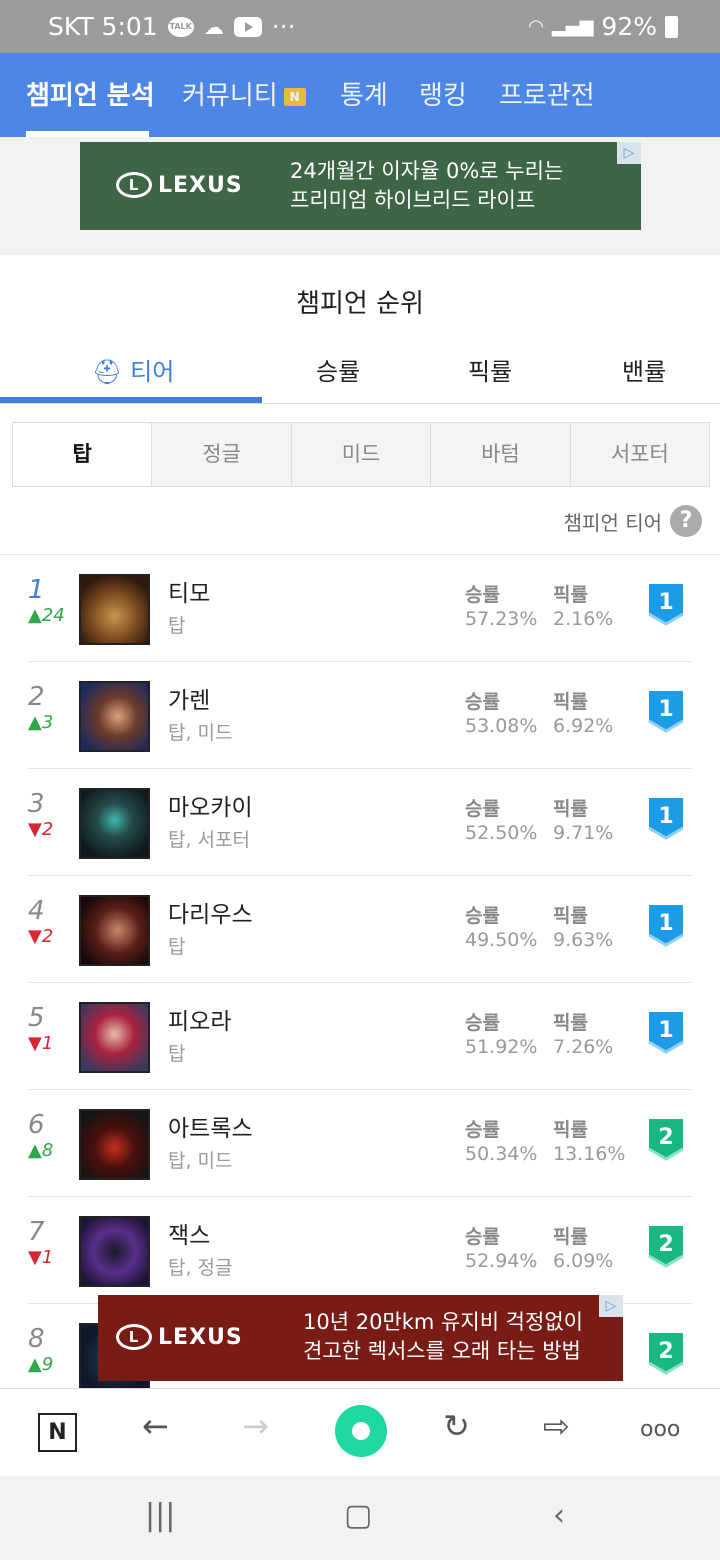 This screenshot has width=720, height=1560. Describe the element at coordinates (583, 619) in the screenshot. I see `pickrate-value: 2.16%` at that location.